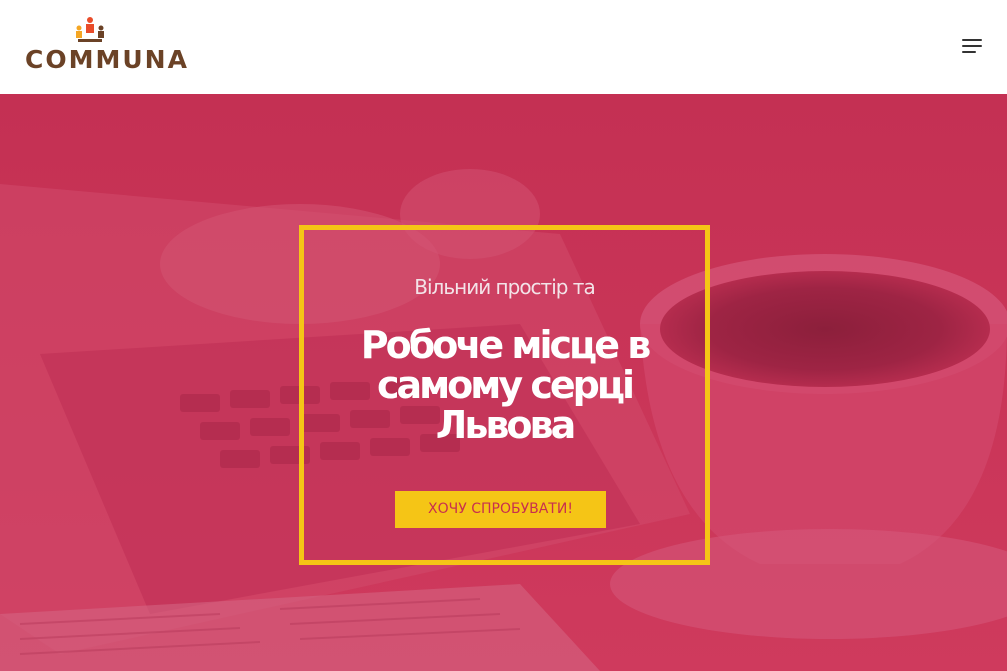 The height and width of the screenshot is (671, 1007). Describe the element at coordinates (90, 29) in the screenshot. I see `logo-figures-icon` at that location.